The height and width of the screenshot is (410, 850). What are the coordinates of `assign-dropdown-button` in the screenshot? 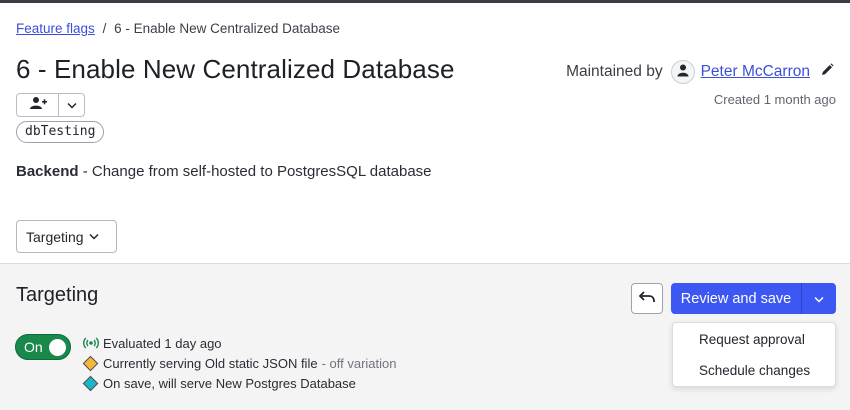 It's located at (71, 105).